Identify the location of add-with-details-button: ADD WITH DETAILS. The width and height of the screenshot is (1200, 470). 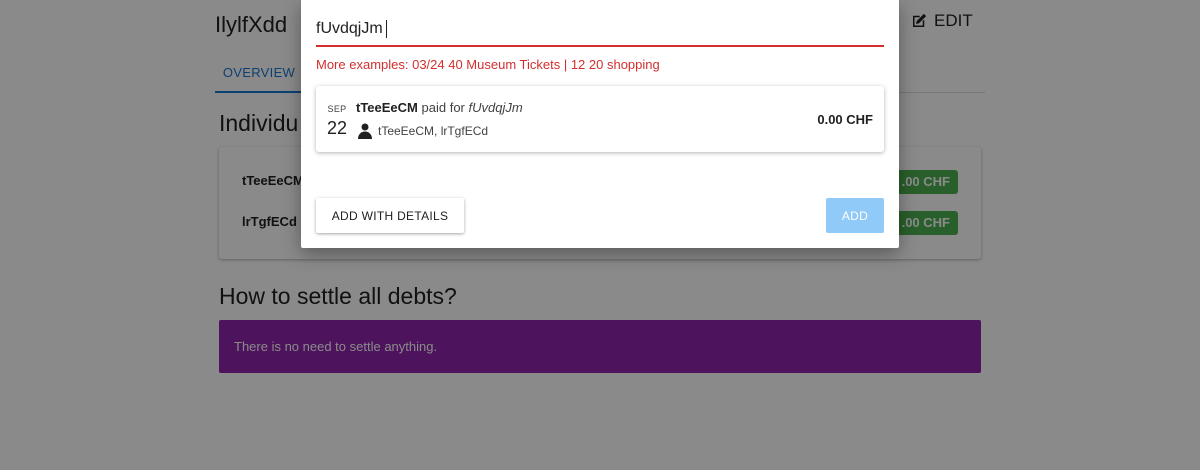
(390, 215).